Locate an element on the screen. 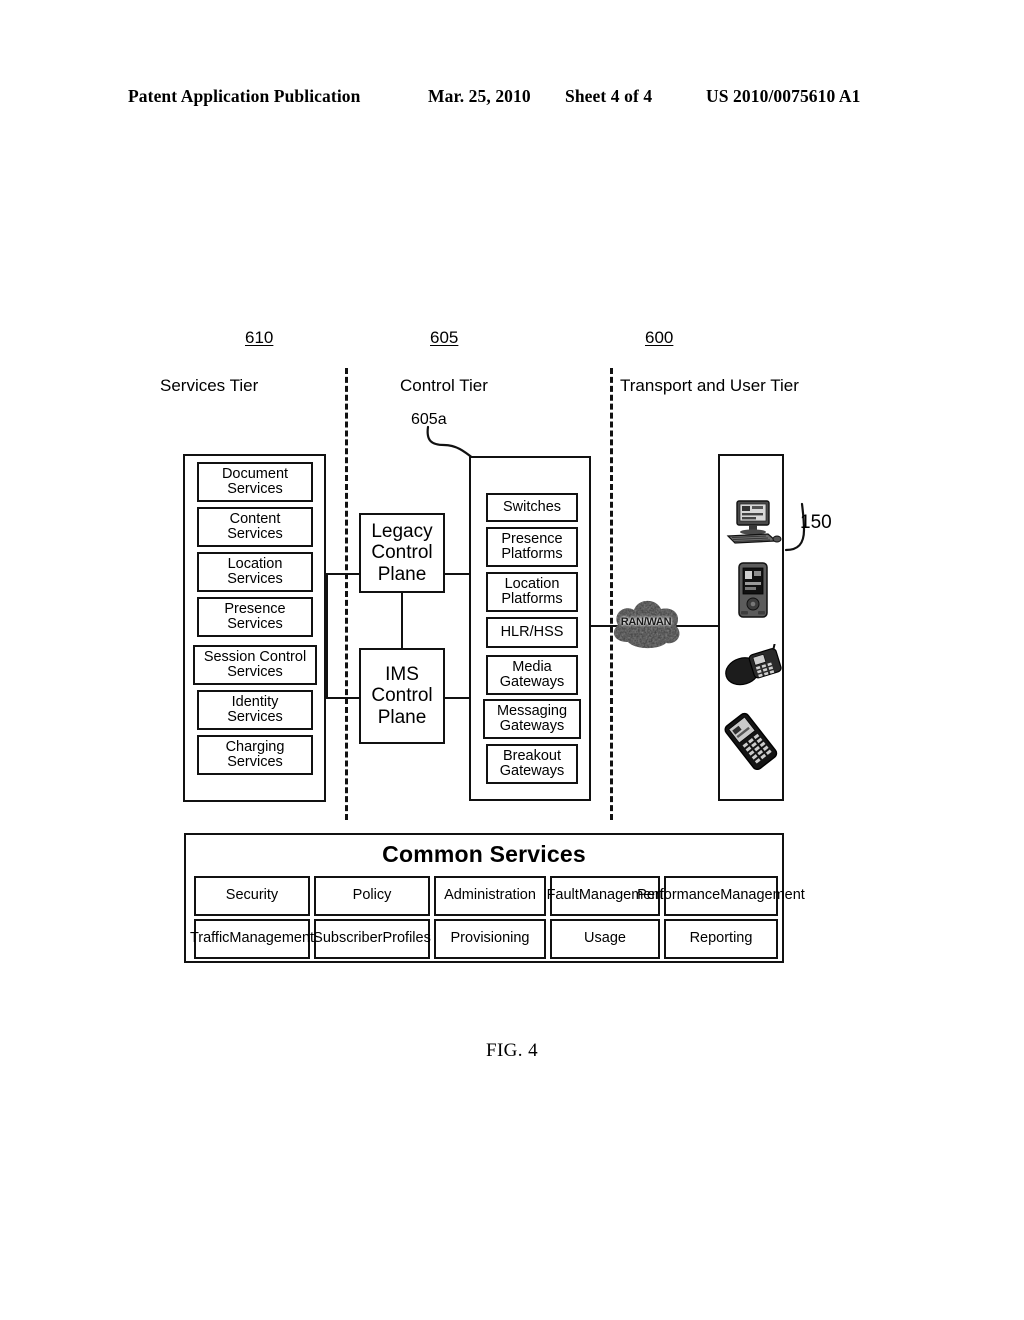 The image size is (1024, 1320). control-box-legacy-control-plane: Legacy Control Plane is located at coordinates (402, 553).